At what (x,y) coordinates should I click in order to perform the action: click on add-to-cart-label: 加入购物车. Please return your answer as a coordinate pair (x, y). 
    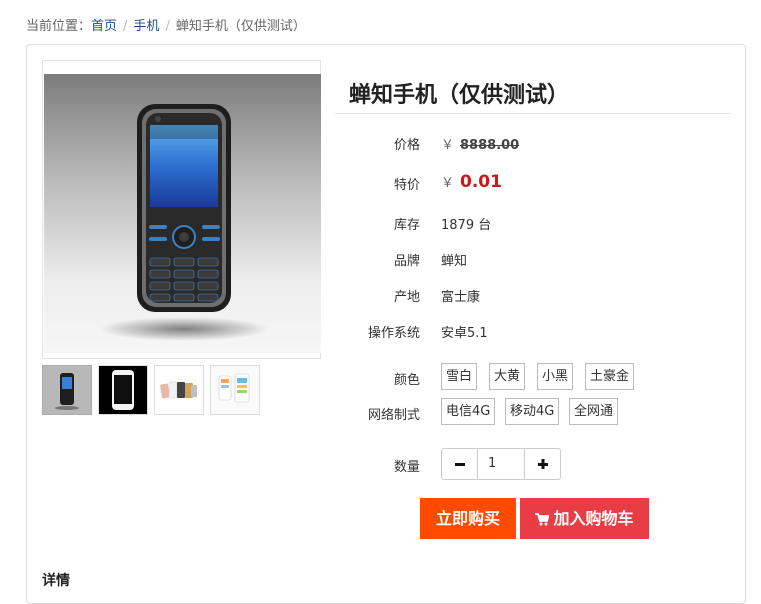
    Looking at the image, I should click on (593, 518).